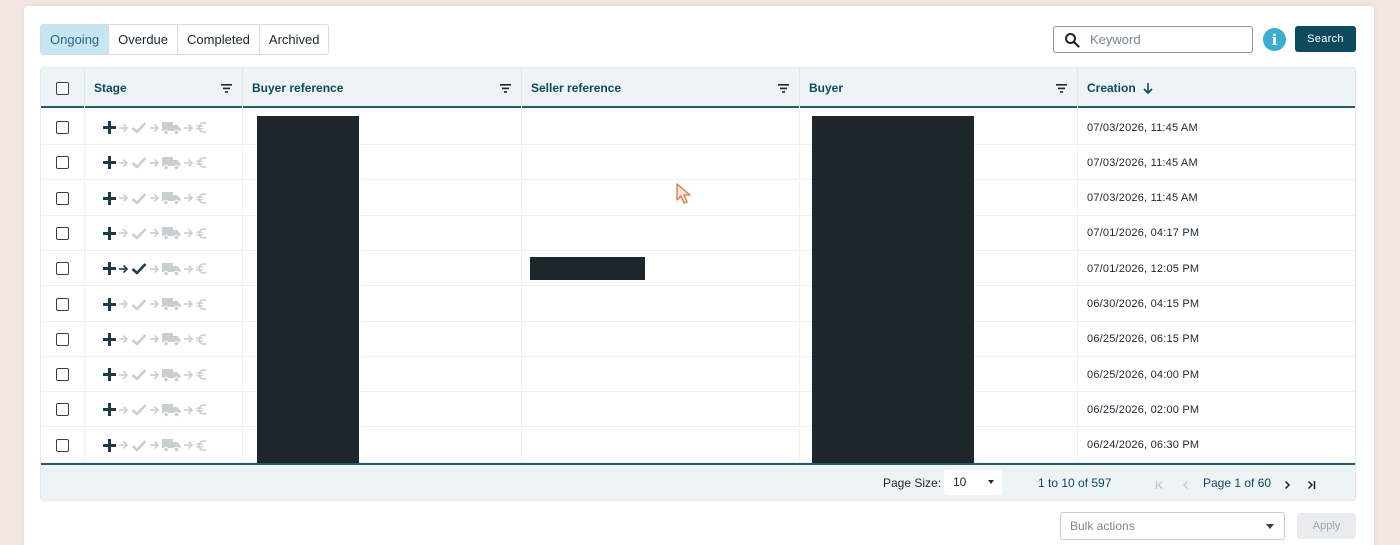  Describe the element at coordinates (110, 88) in the screenshot. I see `column-label: Stage` at that location.